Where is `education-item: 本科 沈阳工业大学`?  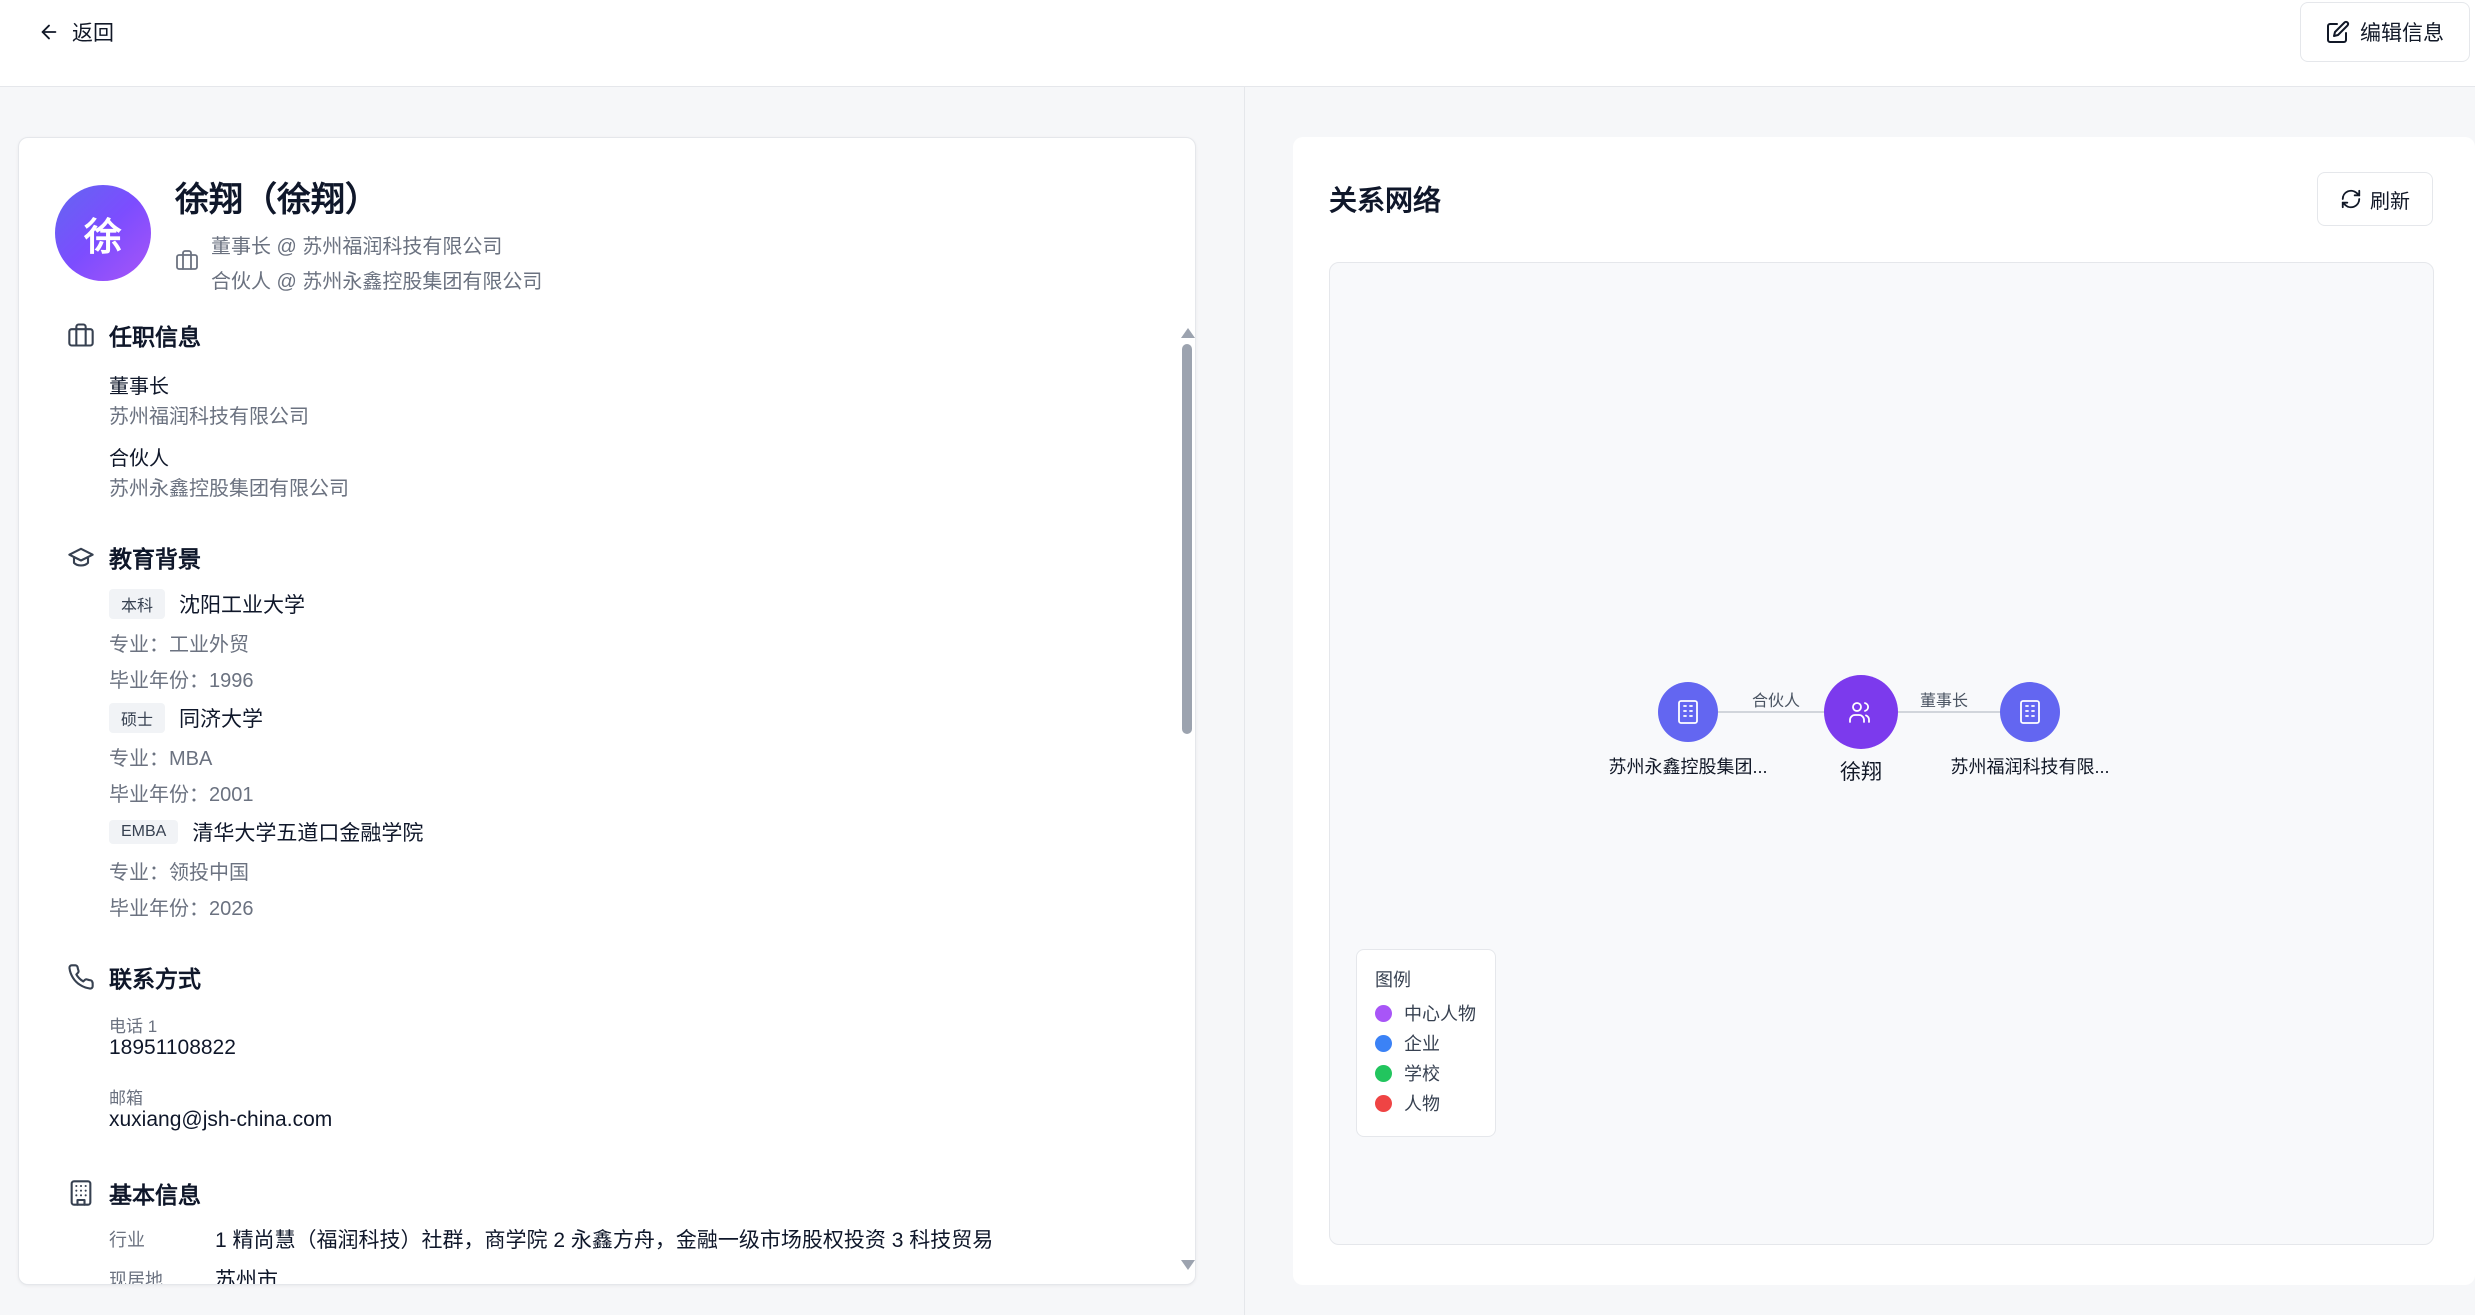
education-item: 本科 沈阳工业大学 is located at coordinates (207, 604).